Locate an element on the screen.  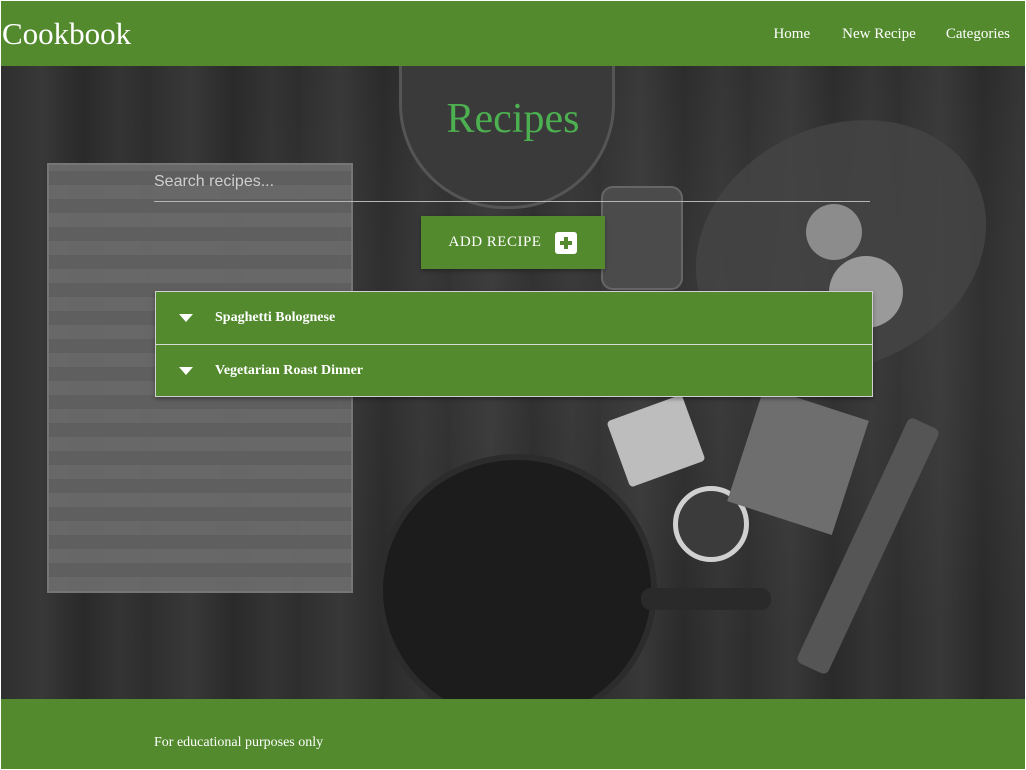
navbar: Cookbook Home New Recipe Categories is located at coordinates (513, 33).